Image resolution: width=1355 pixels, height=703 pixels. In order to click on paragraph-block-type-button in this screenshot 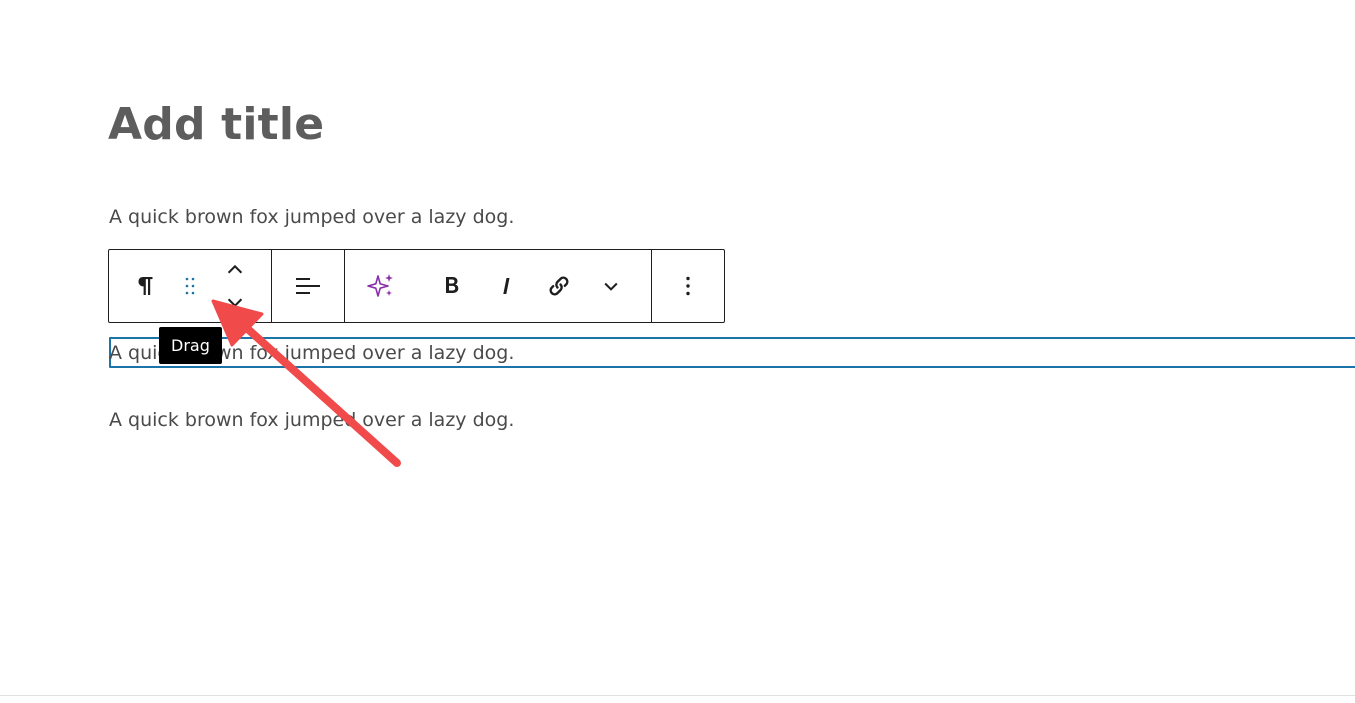, I will do `click(145, 286)`.